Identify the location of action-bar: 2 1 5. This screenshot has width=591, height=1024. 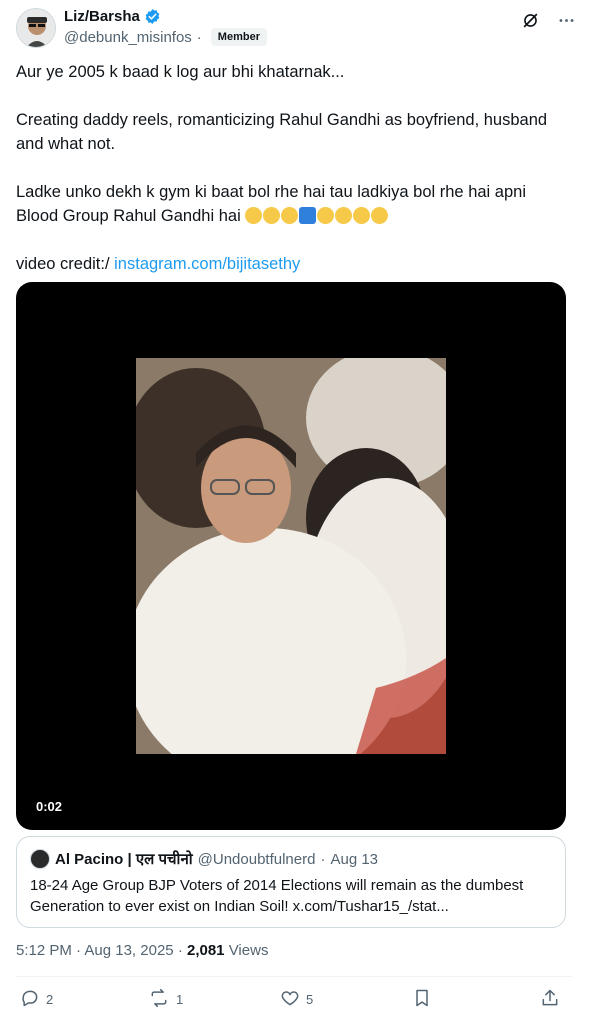
(294, 1001).